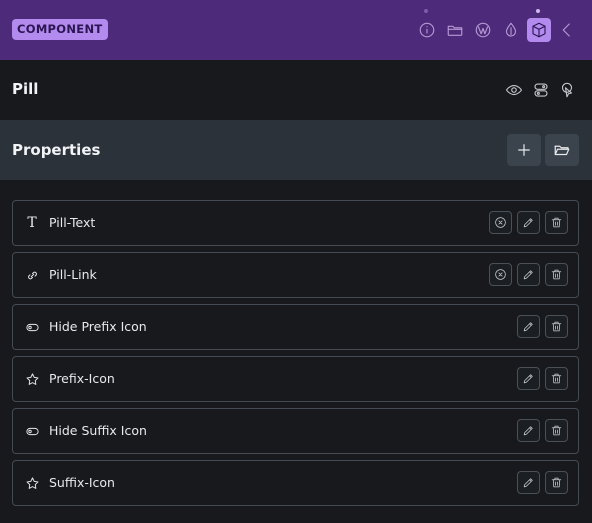 The image size is (592, 523). I want to click on property-label: Suffix-Icon, so click(82, 482).